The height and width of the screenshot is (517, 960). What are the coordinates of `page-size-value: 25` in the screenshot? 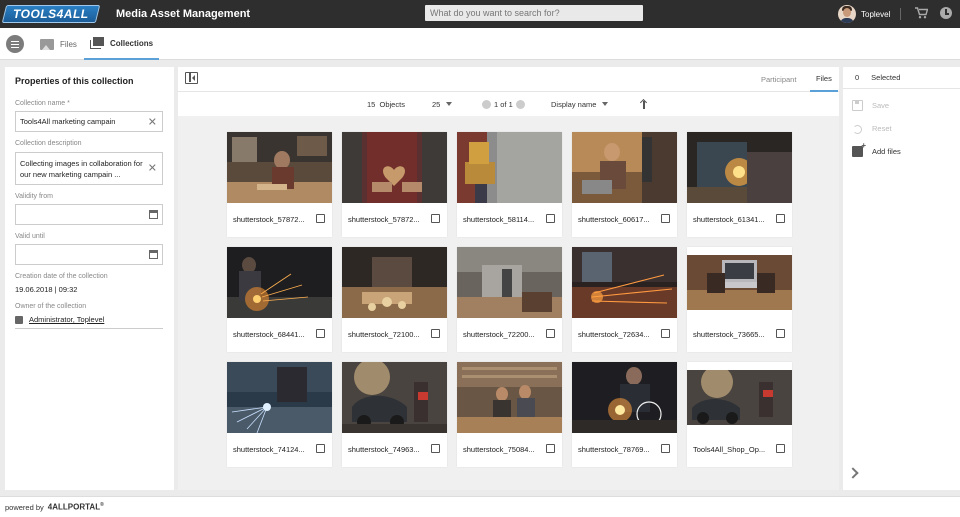 It's located at (436, 104).